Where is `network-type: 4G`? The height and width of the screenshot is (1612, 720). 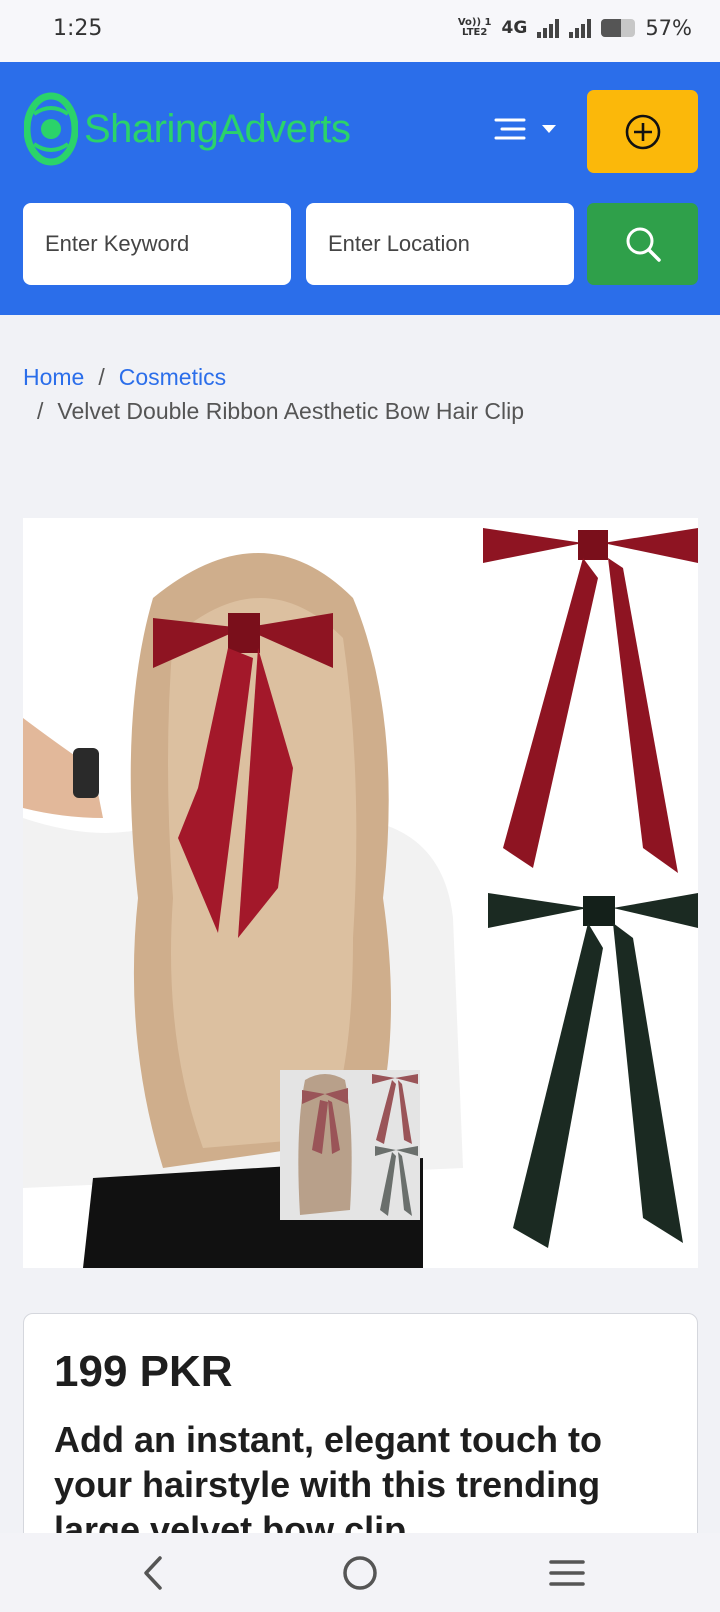
network-type: 4G is located at coordinates (514, 28).